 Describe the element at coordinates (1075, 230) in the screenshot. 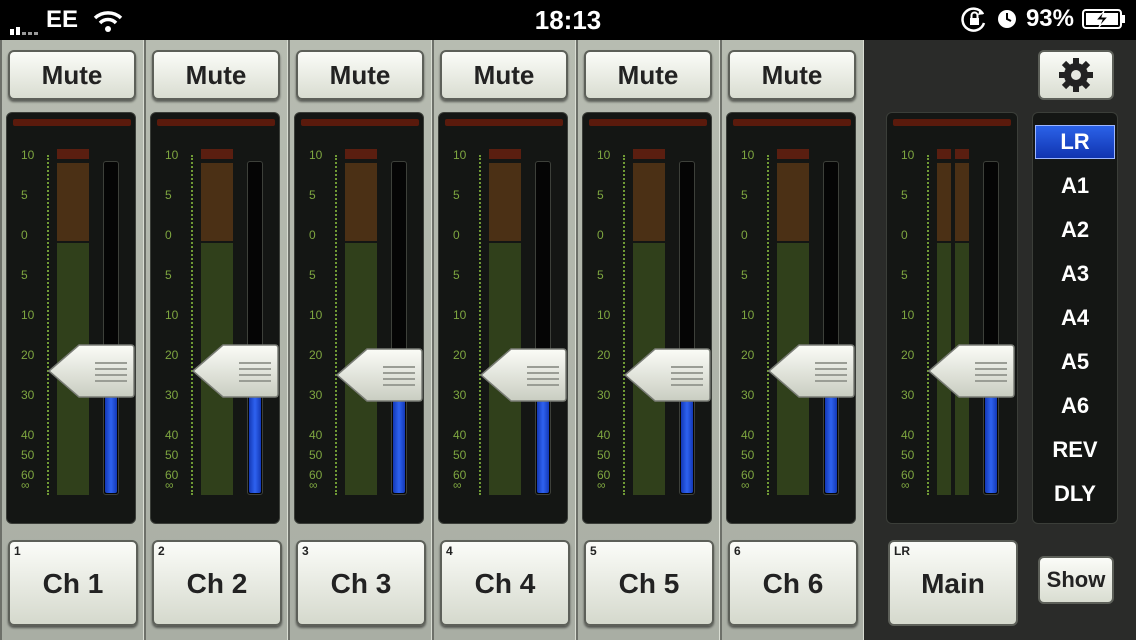

I see `bus-item-a2: A2` at that location.